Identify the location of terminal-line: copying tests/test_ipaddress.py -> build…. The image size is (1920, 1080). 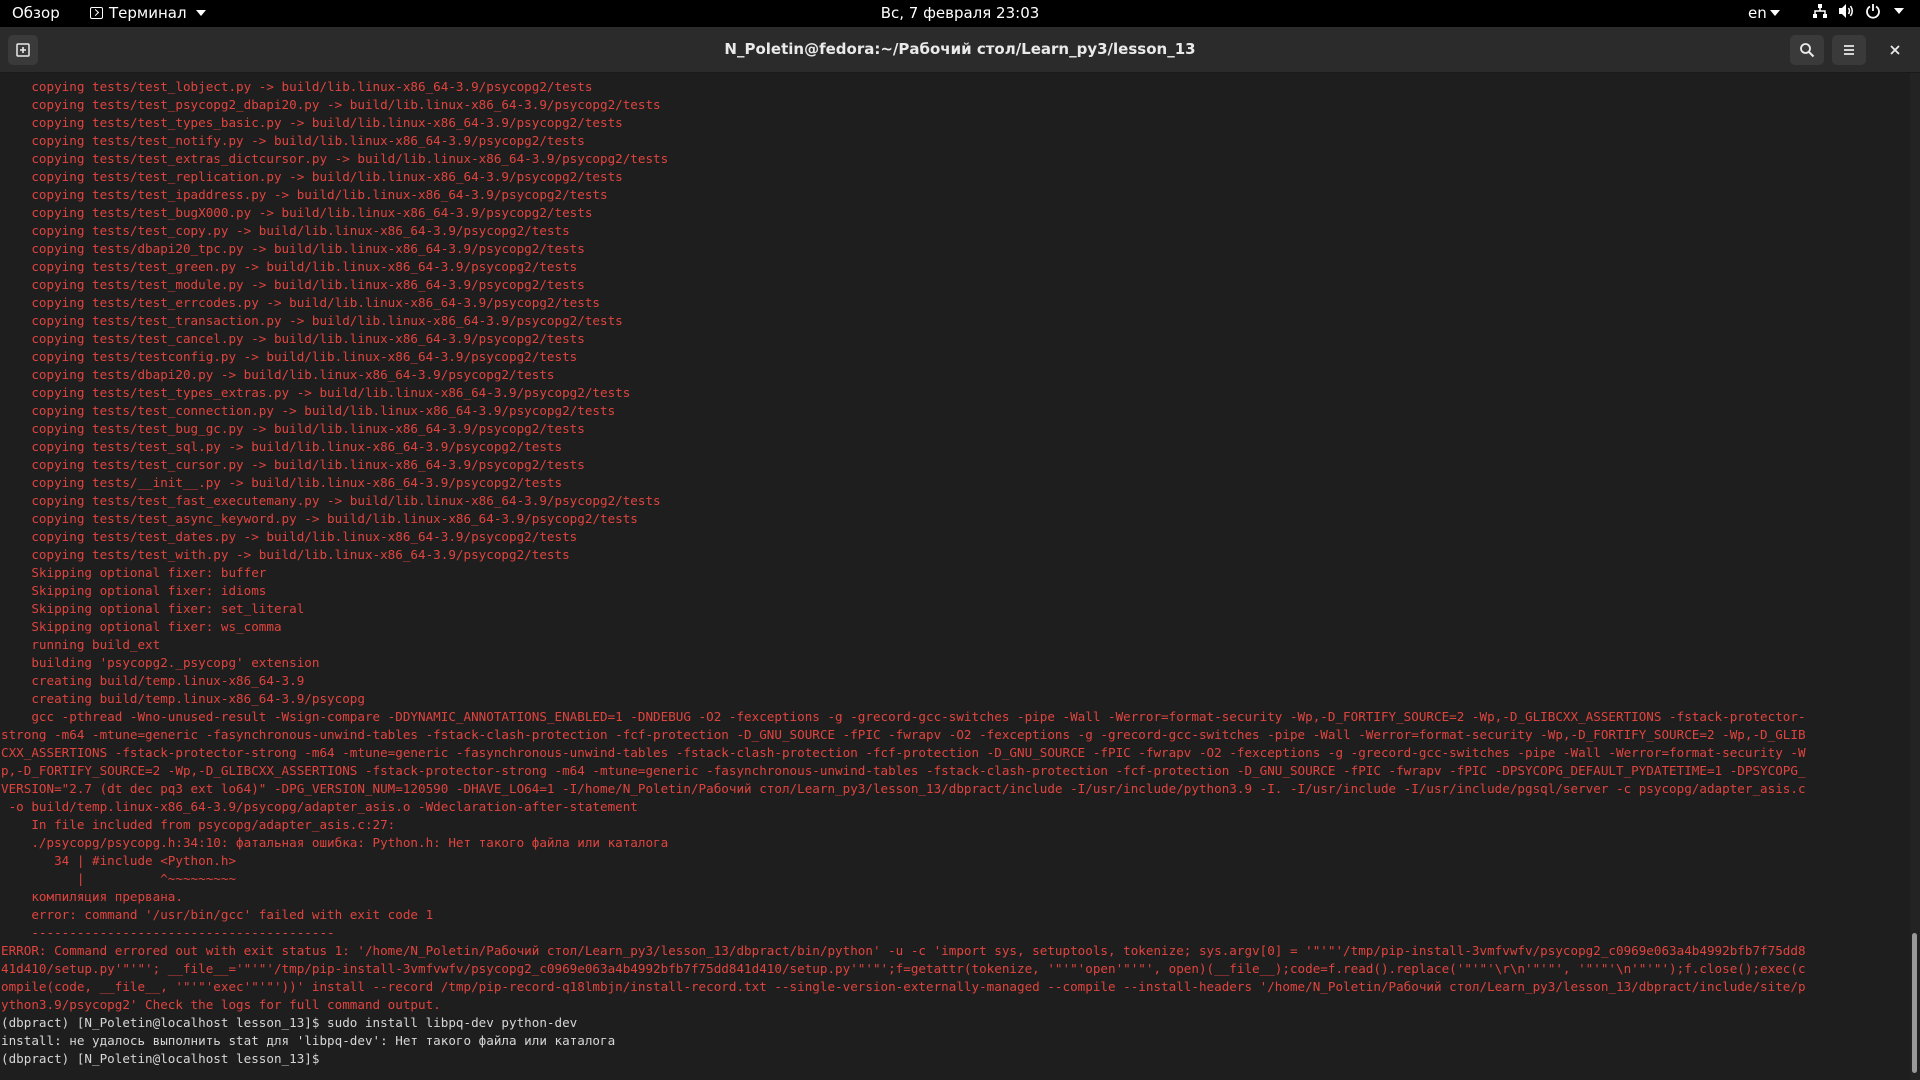
(304, 194).